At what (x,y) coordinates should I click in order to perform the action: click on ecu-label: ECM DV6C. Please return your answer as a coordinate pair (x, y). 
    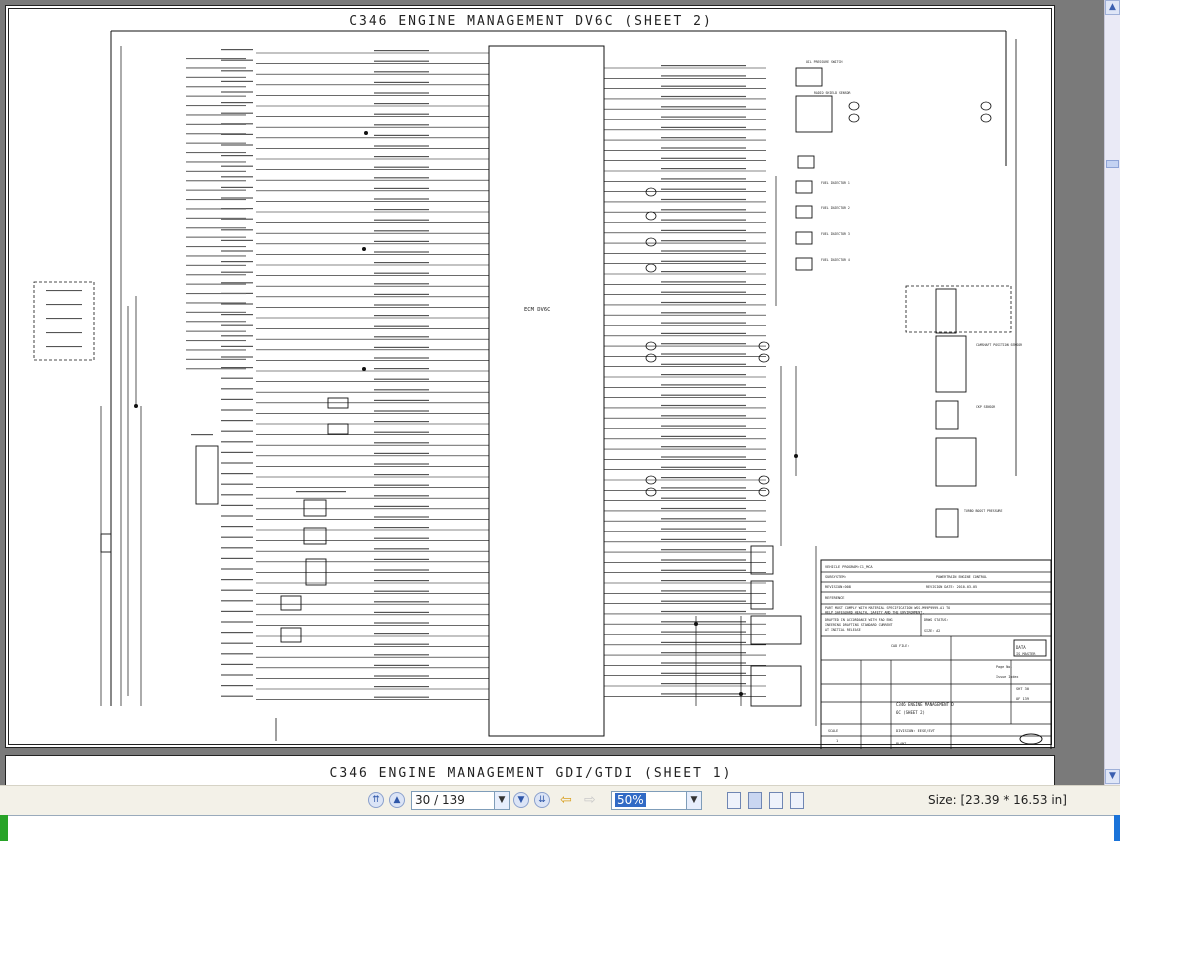
    Looking at the image, I should click on (537, 310).